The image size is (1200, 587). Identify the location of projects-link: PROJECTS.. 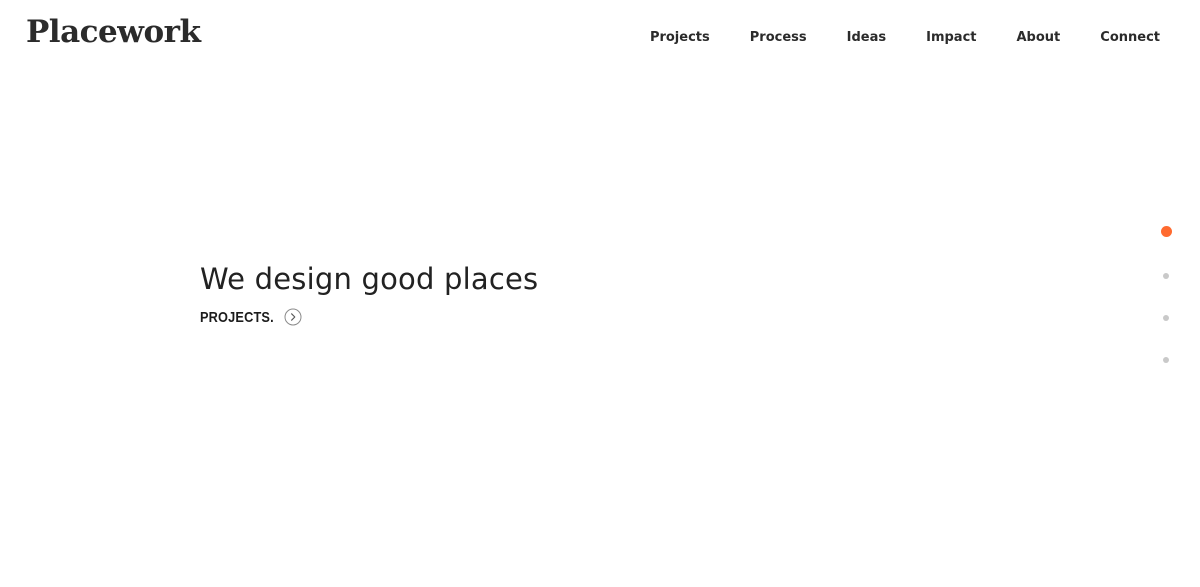
(369, 317).